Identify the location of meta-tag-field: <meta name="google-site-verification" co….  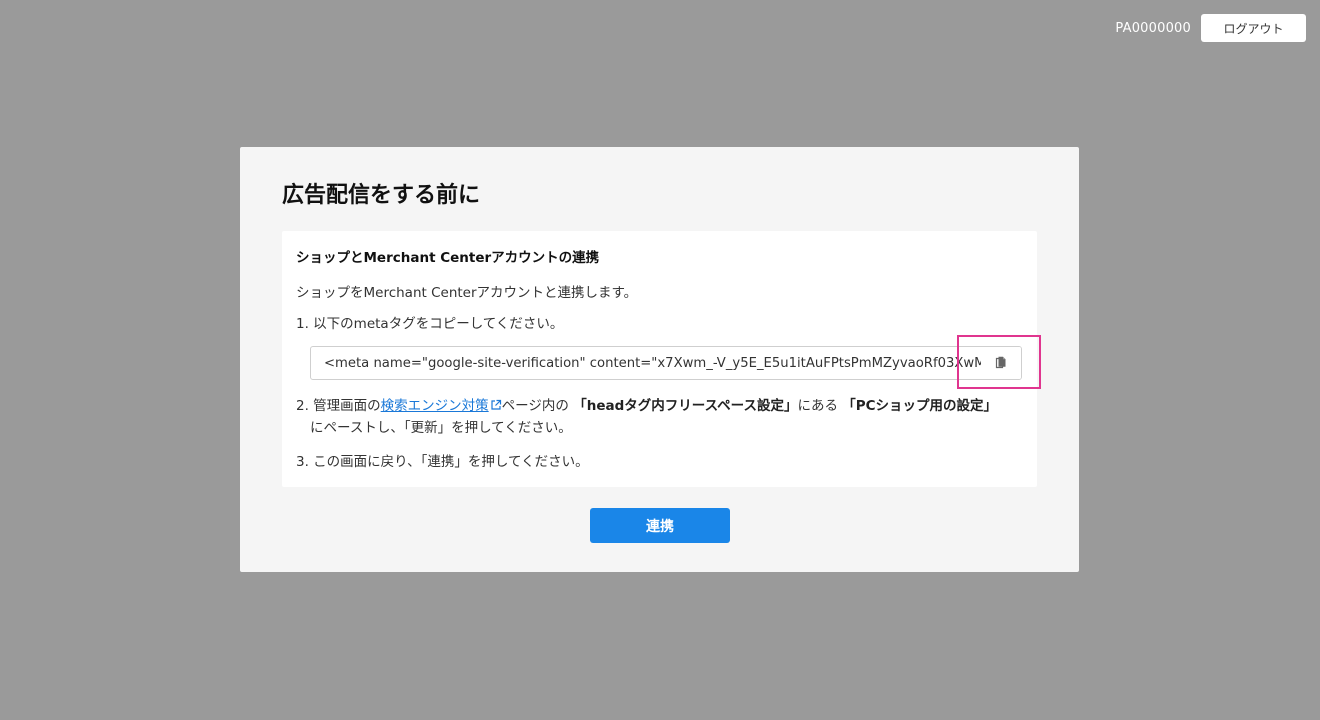
(666, 363).